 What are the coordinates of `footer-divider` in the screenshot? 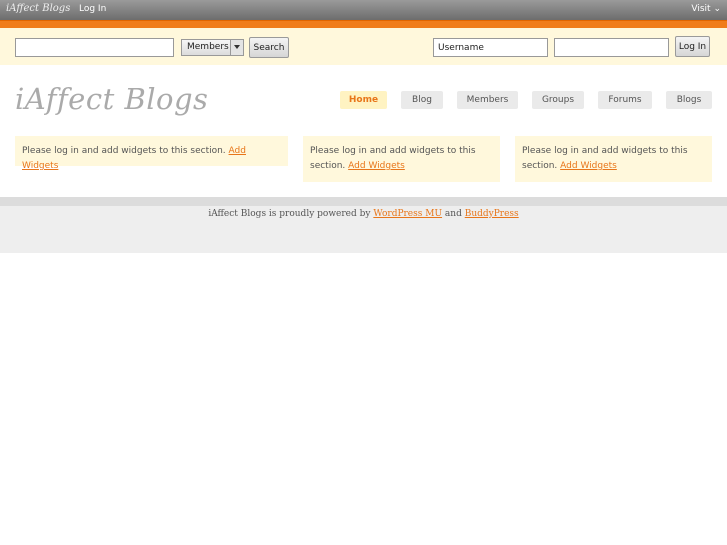 It's located at (363, 201).